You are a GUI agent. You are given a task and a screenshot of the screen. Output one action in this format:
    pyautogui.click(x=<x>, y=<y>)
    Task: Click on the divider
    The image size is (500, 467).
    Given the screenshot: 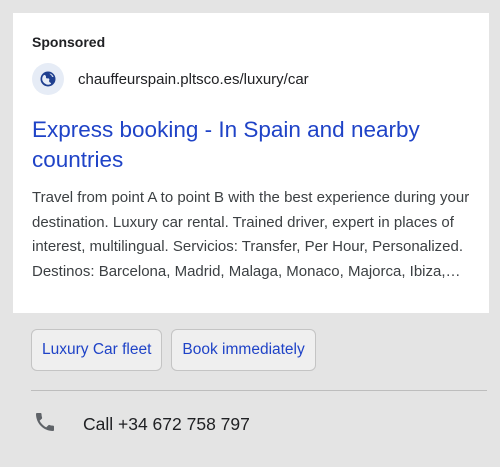 What is the action you would take?
    pyautogui.click(x=259, y=390)
    